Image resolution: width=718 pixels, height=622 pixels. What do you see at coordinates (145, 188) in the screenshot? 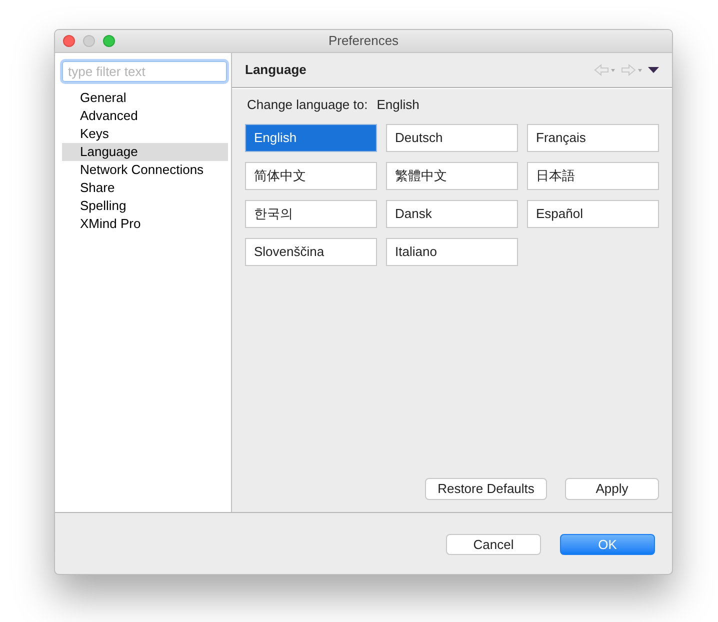
I see `sidebar-item: Share` at bounding box center [145, 188].